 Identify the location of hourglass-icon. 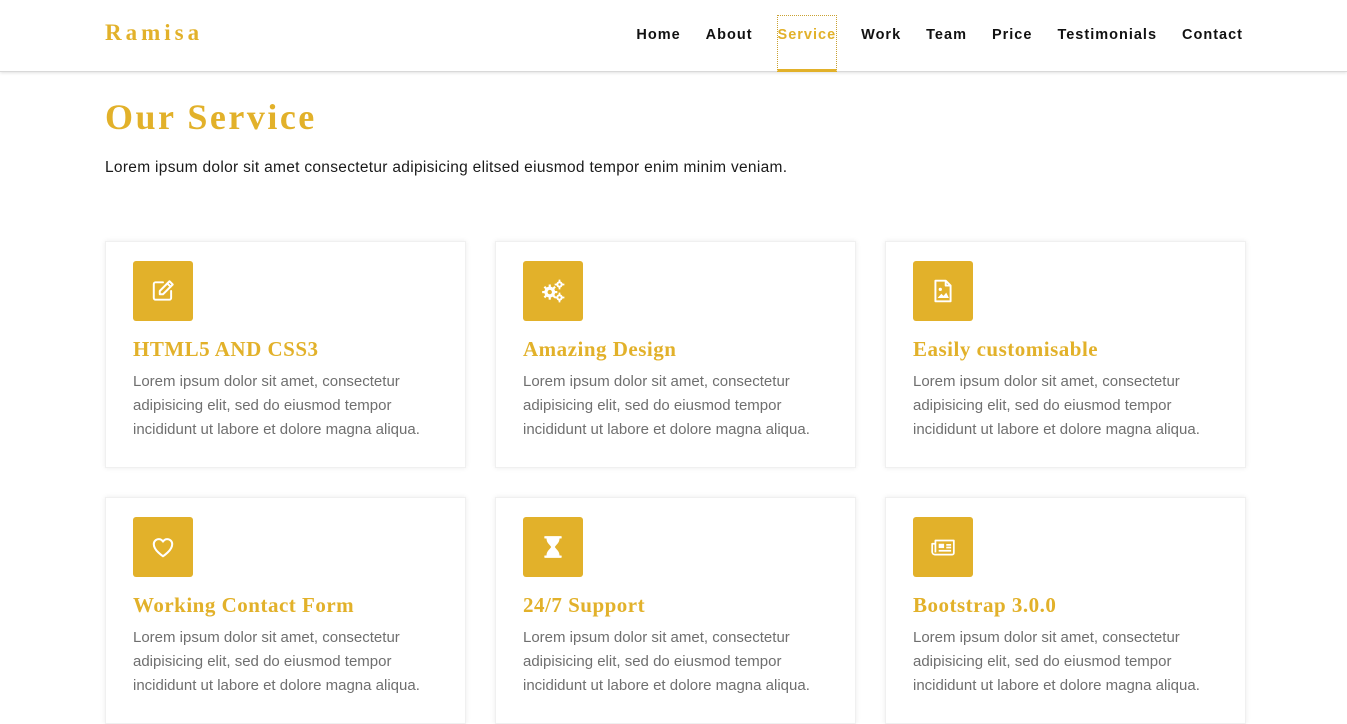
(553, 547).